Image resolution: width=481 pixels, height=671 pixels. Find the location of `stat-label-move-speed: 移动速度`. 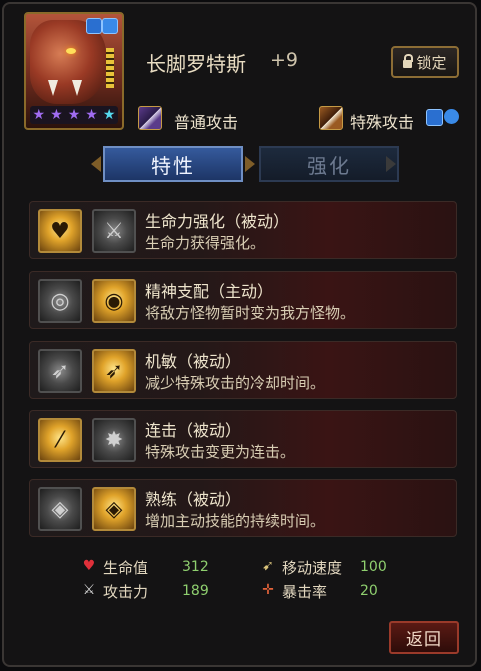

stat-label-move-speed: 移动速度 is located at coordinates (312, 568).